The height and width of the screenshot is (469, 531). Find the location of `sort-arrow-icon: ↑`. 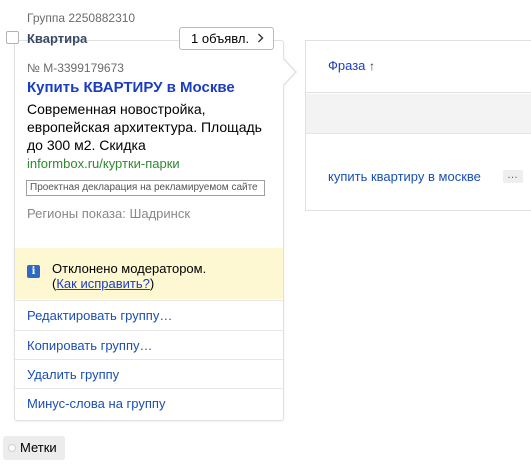

sort-arrow-icon: ↑ is located at coordinates (372, 66).